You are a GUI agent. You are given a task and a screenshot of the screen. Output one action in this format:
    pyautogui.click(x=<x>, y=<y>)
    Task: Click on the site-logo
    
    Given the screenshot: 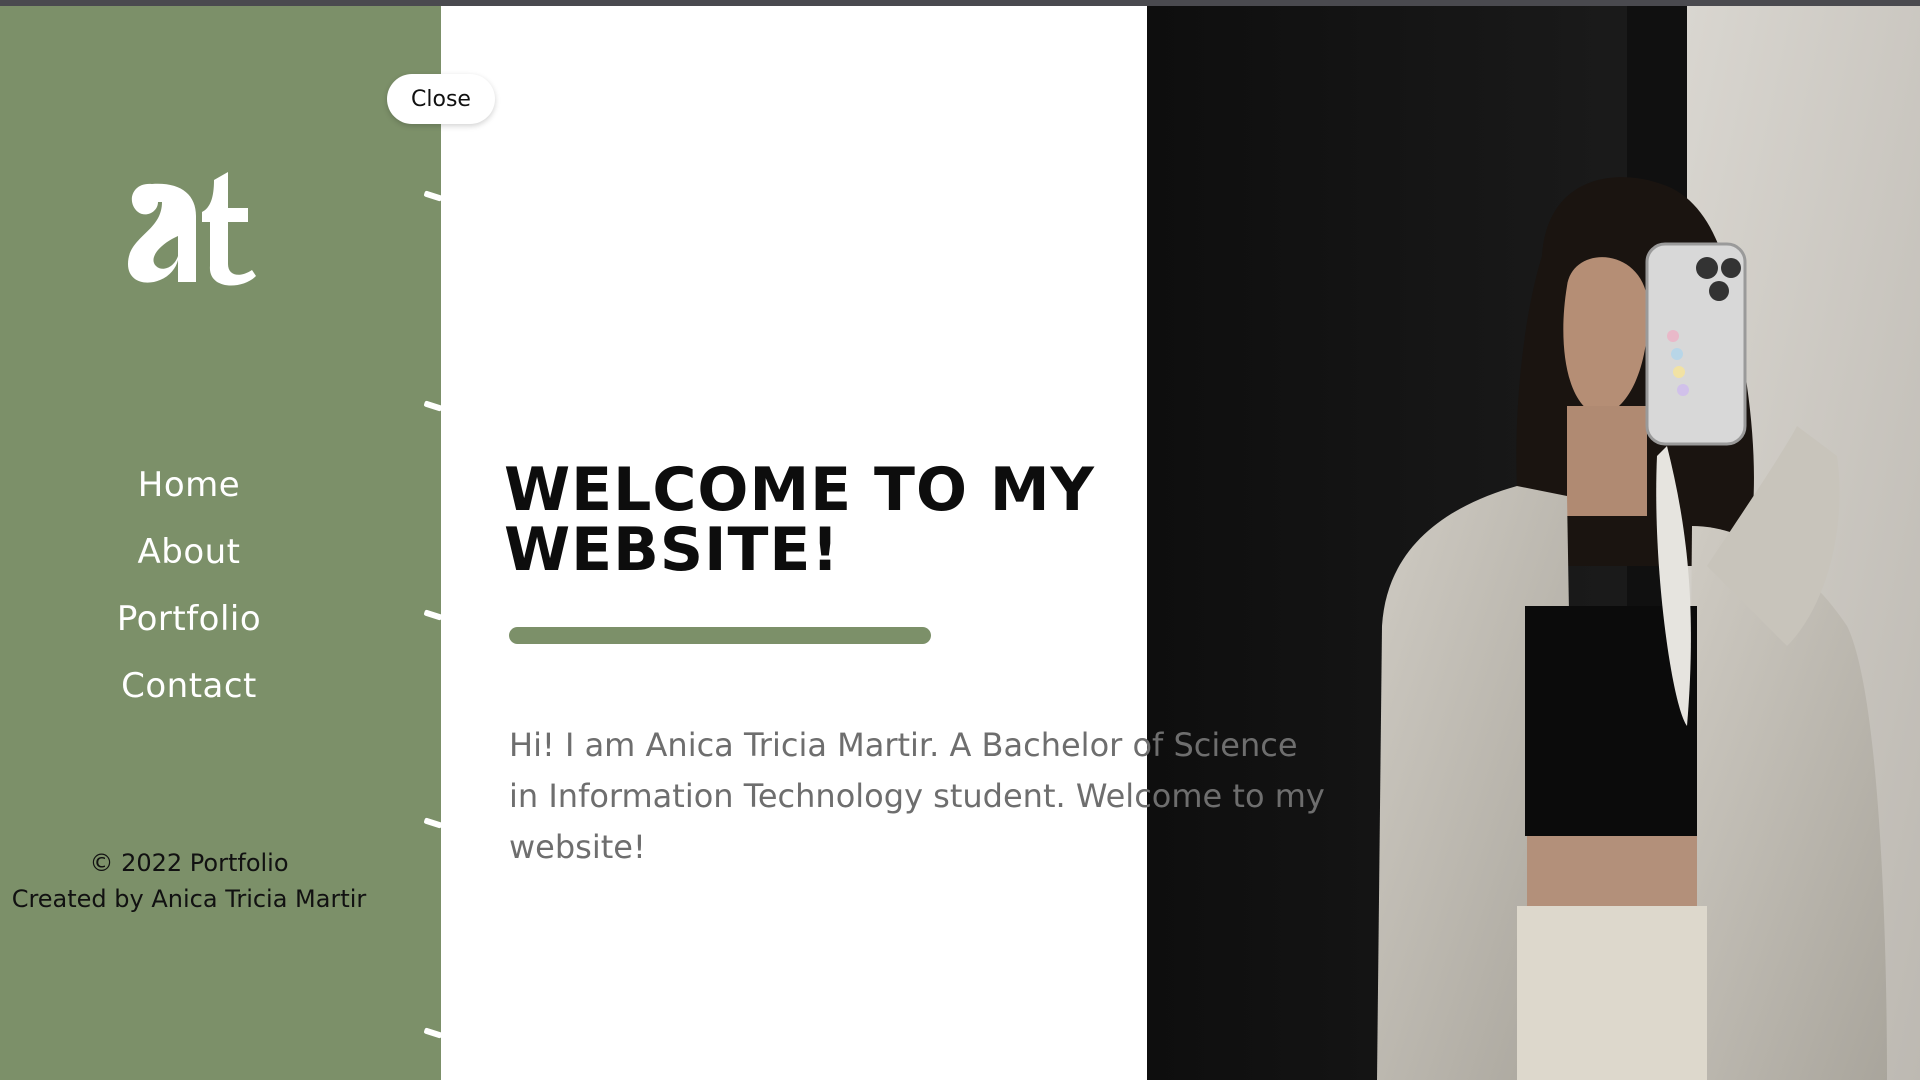 What is the action you would take?
    pyautogui.click(x=197, y=231)
    